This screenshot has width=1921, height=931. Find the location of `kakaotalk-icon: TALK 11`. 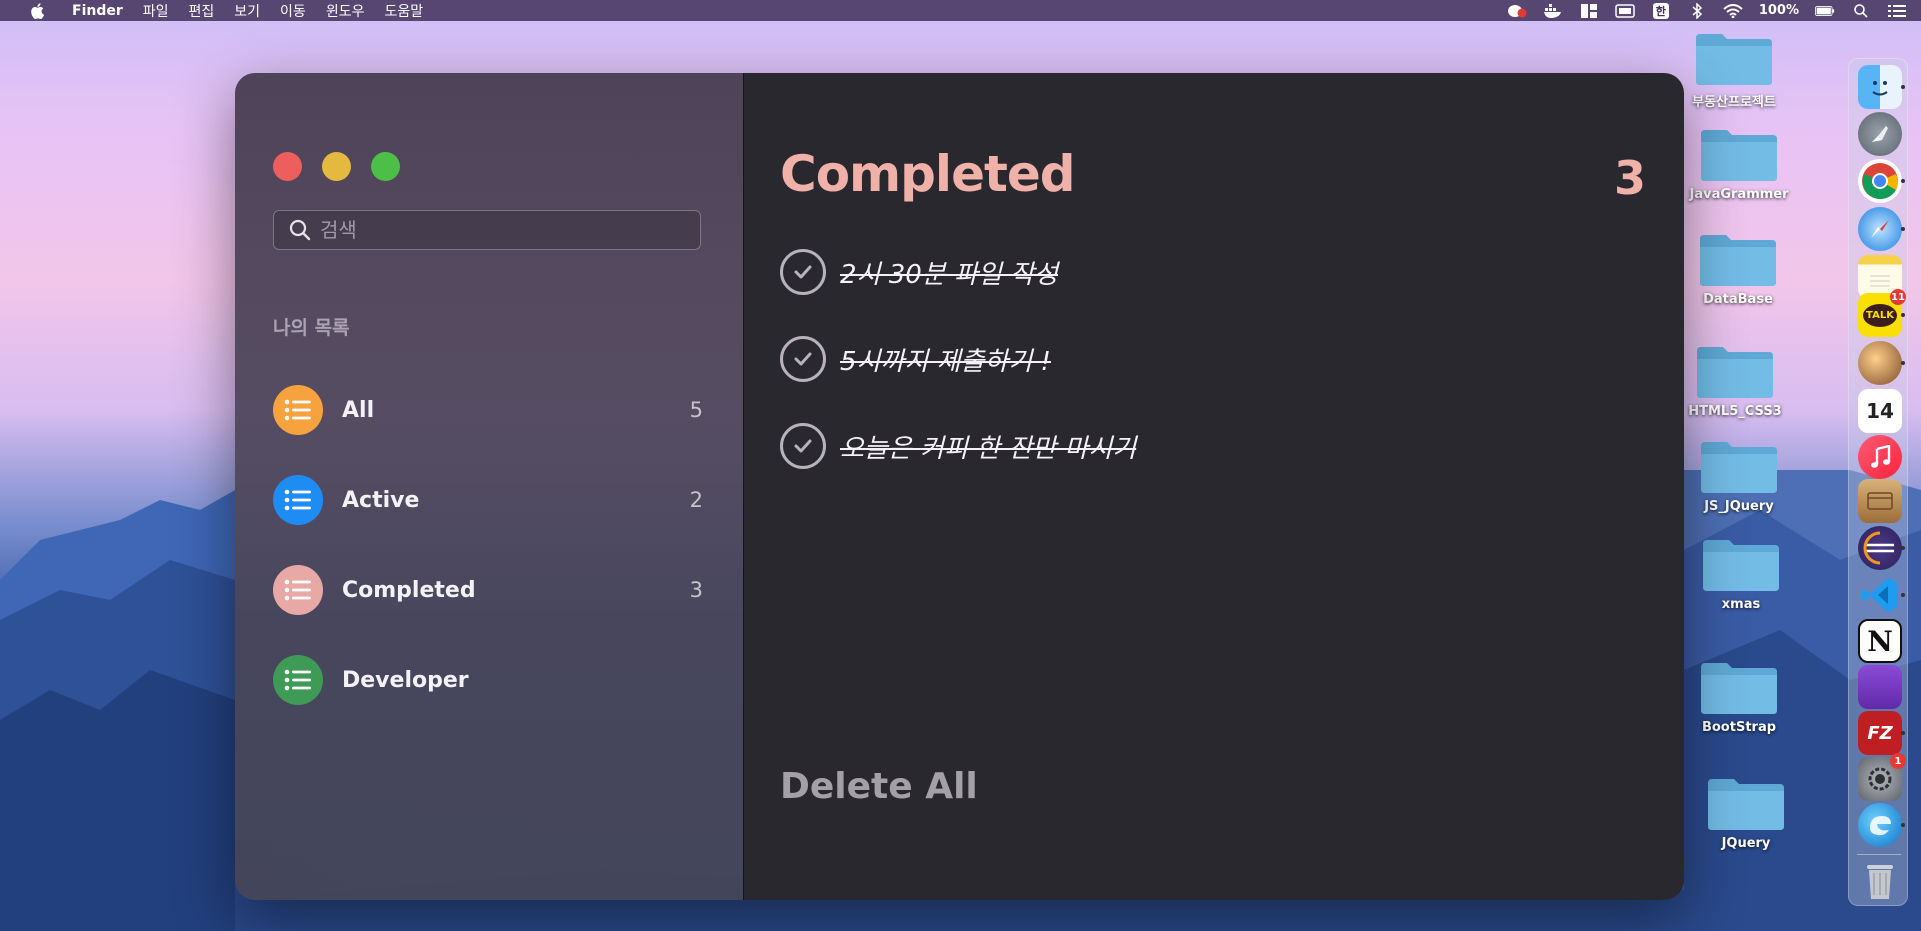

kakaotalk-icon: TALK 11 is located at coordinates (1882, 313).